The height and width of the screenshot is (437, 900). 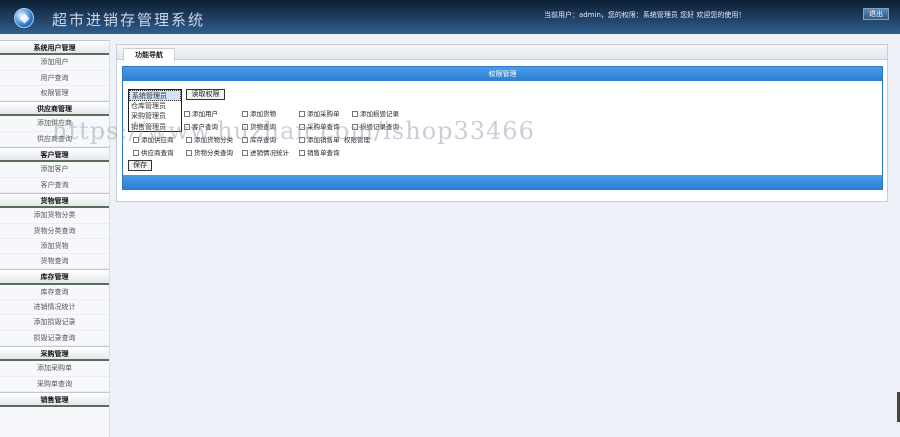 I want to click on read-permission-button: 读取权限, so click(x=205, y=94).